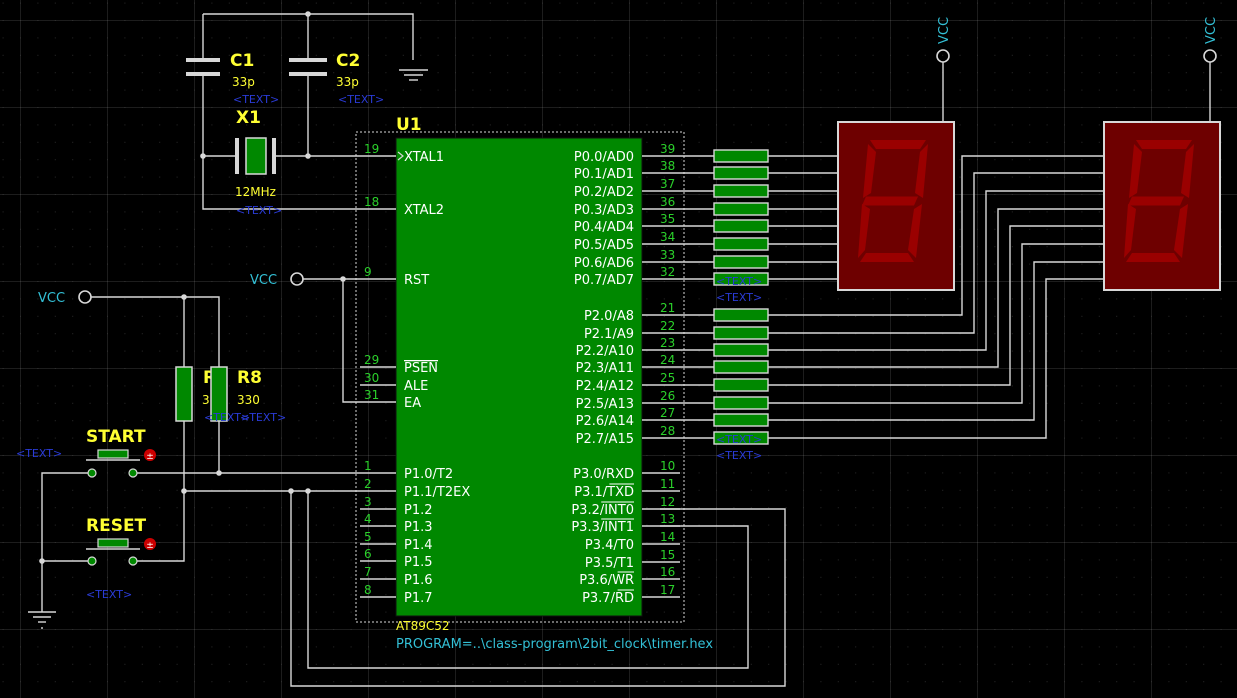 The height and width of the screenshot is (698, 1237). Describe the element at coordinates (667, 519) in the screenshot. I see `pin-number: 13` at that location.